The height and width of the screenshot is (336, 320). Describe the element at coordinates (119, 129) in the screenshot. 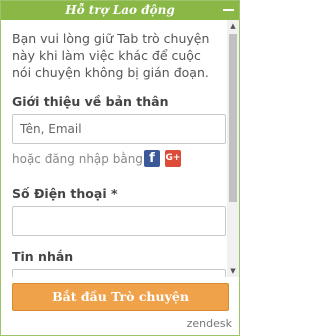

I see `name-email-input` at that location.